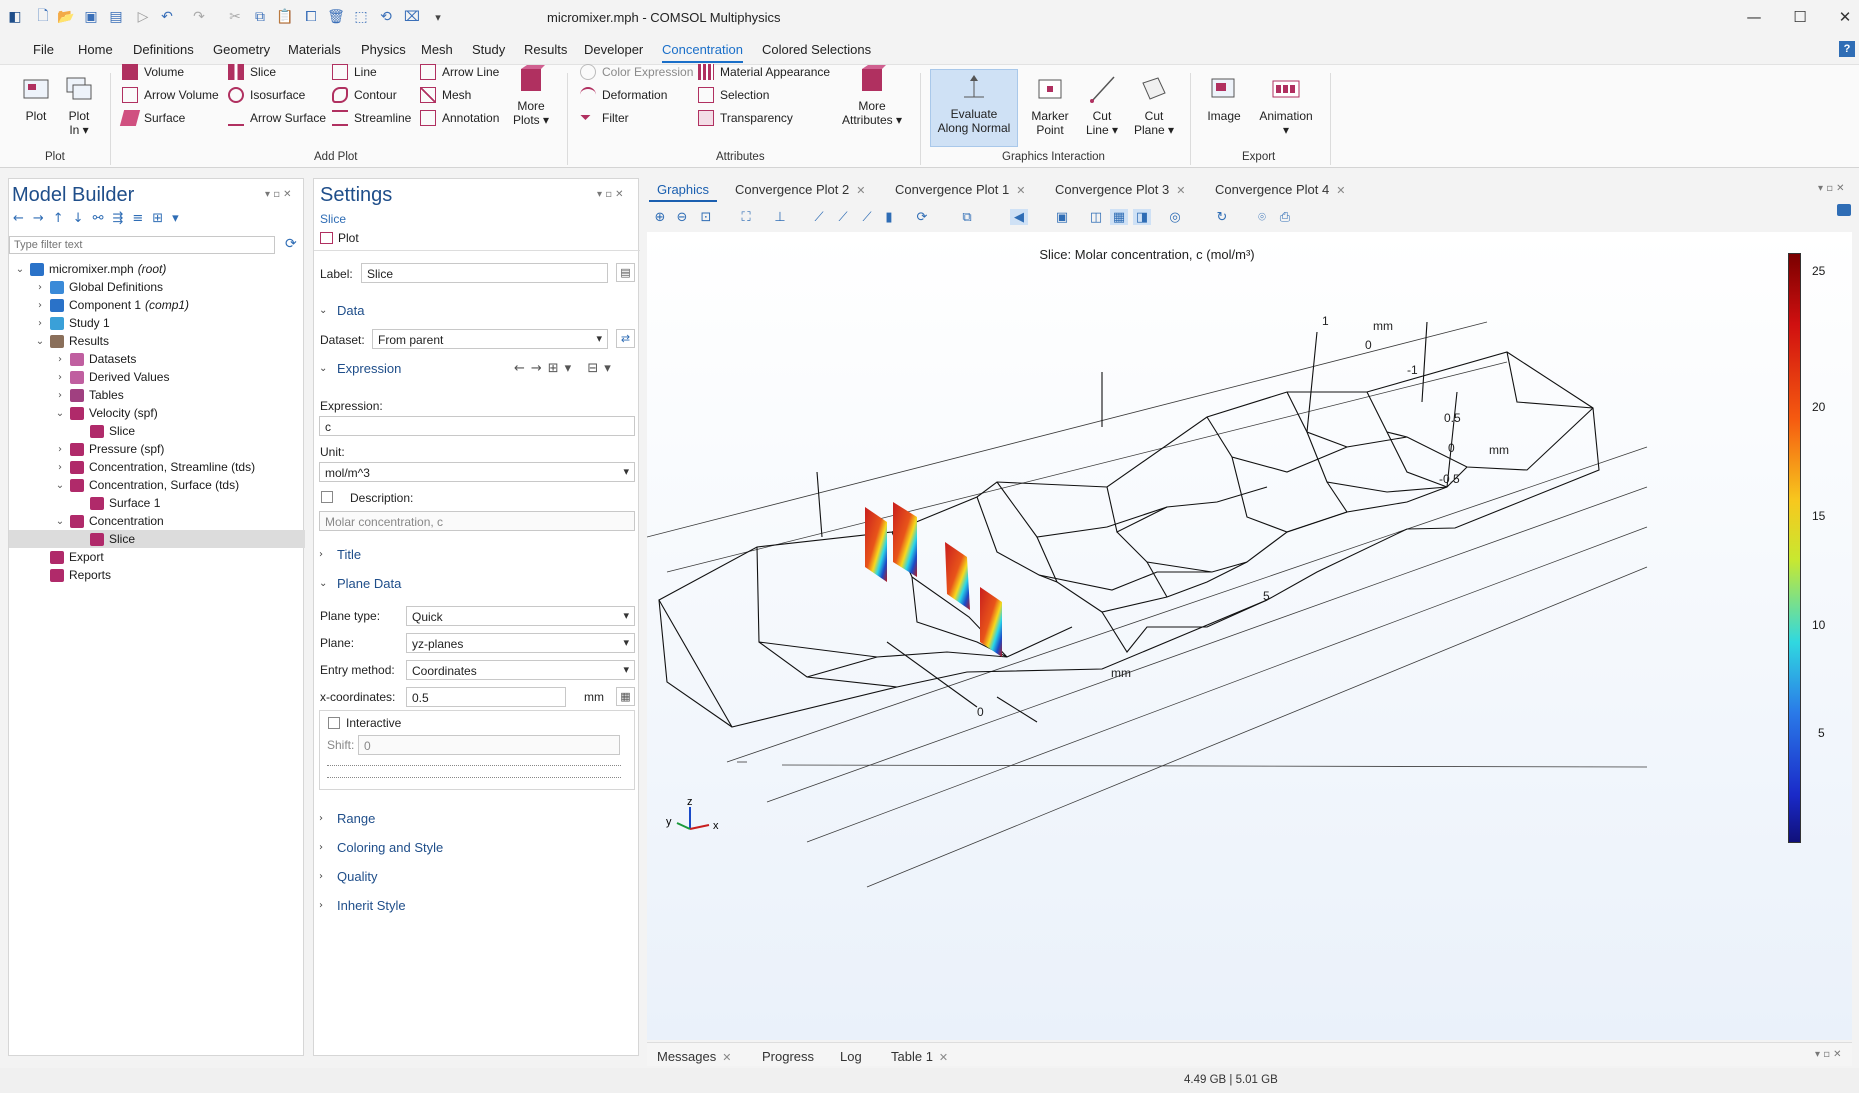 This screenshot has width=1859, height=1093. Describe the element at coordinates (157, 539) in the screenshot. I see `tree-item: Slice` at that location.